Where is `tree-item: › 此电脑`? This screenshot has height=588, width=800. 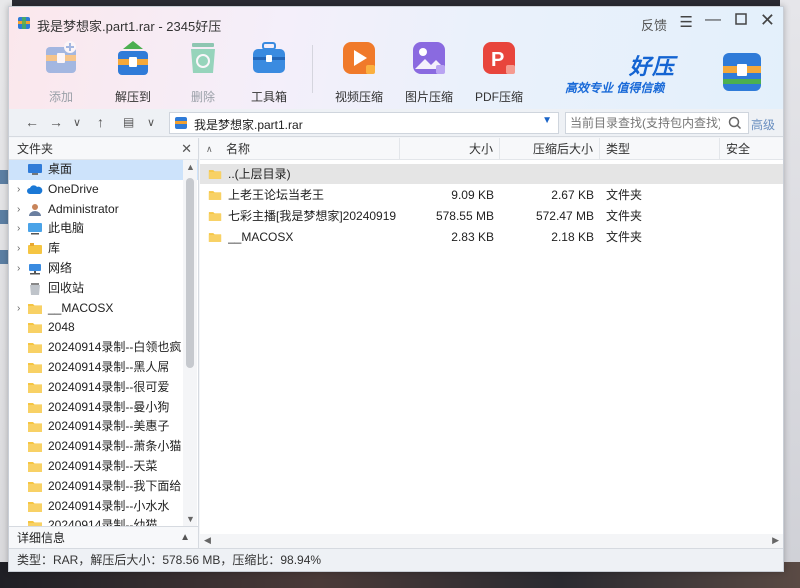 tree-item: › 此电脑 is located at coordinates (103, 229).